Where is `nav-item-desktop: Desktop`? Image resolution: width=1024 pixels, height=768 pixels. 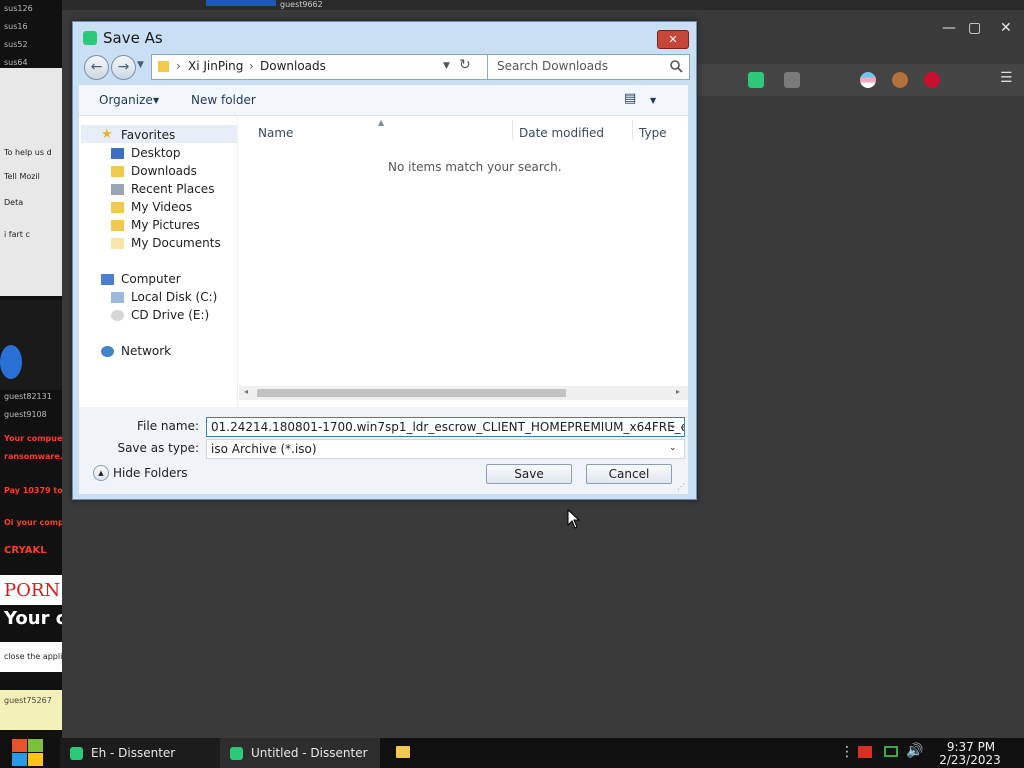
nav-item-desktop: Desktop is located at coordinates (156, 153).